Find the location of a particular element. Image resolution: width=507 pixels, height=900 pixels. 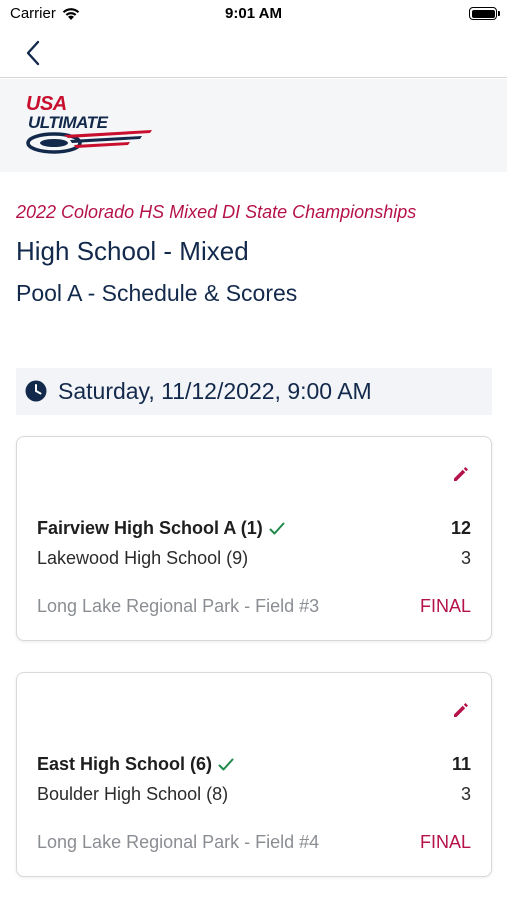

team-name: Boulder High School (8) is located at coordinates (133, 794).